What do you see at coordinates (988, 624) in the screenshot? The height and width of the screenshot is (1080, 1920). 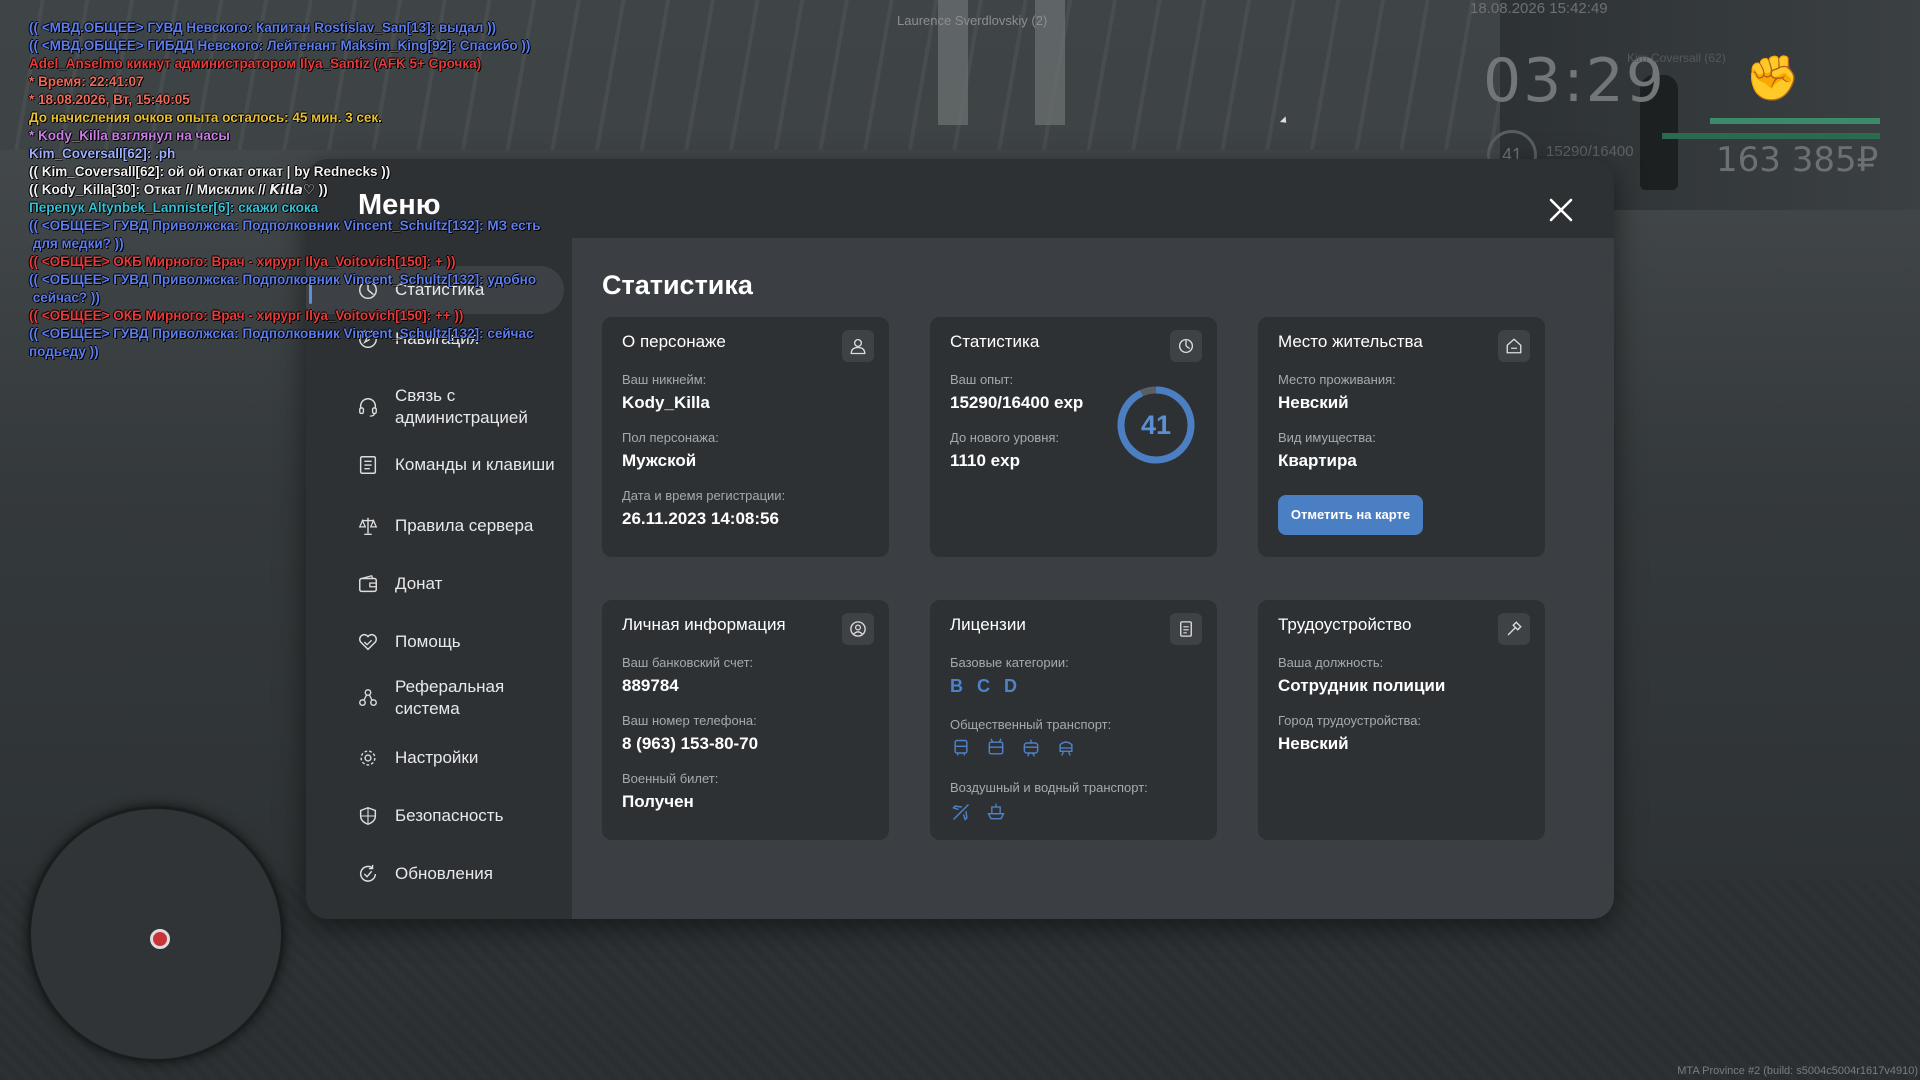 I see `card-title: Лицензии` at bounding box center [988, 624].